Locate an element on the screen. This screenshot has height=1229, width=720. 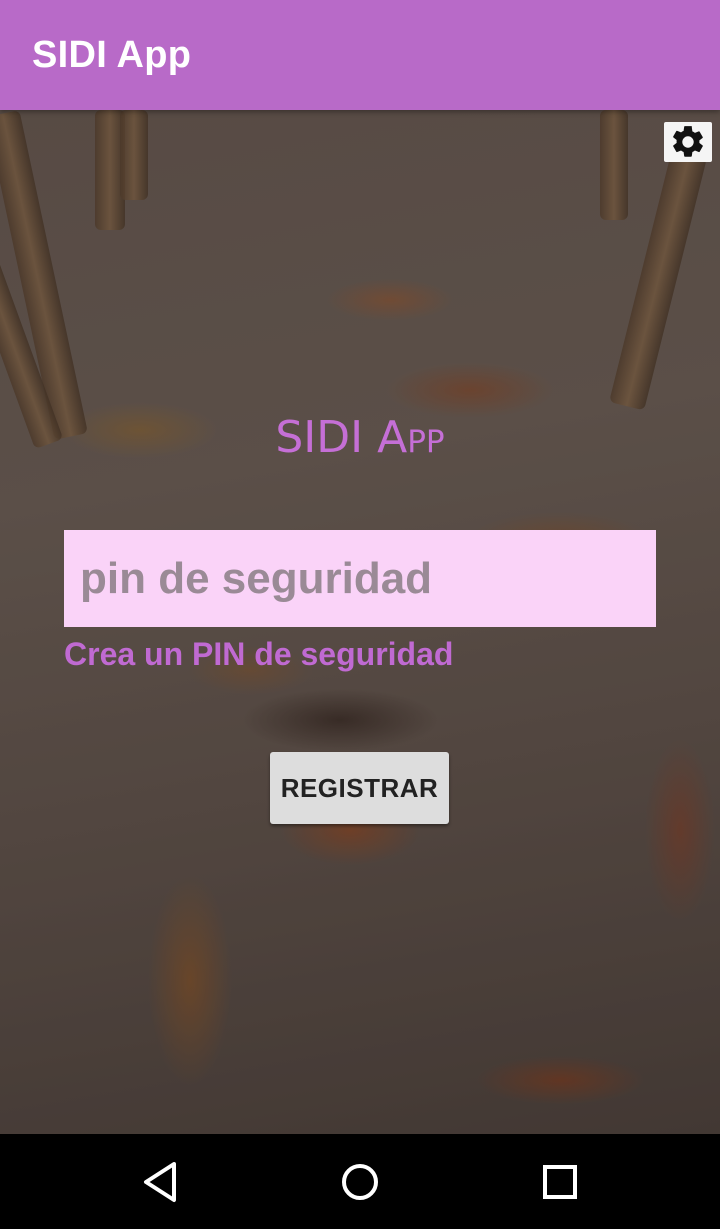
settings-button is located at coordinates (688, 142).